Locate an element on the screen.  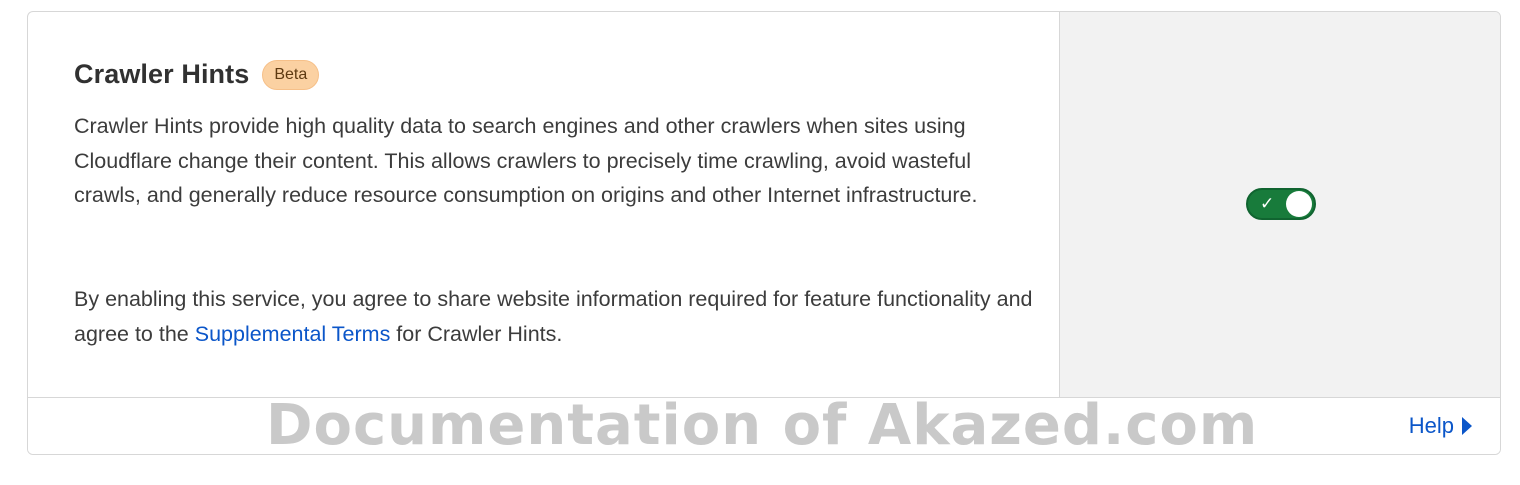
help-link: Help is located at coordinates (1440, 426).